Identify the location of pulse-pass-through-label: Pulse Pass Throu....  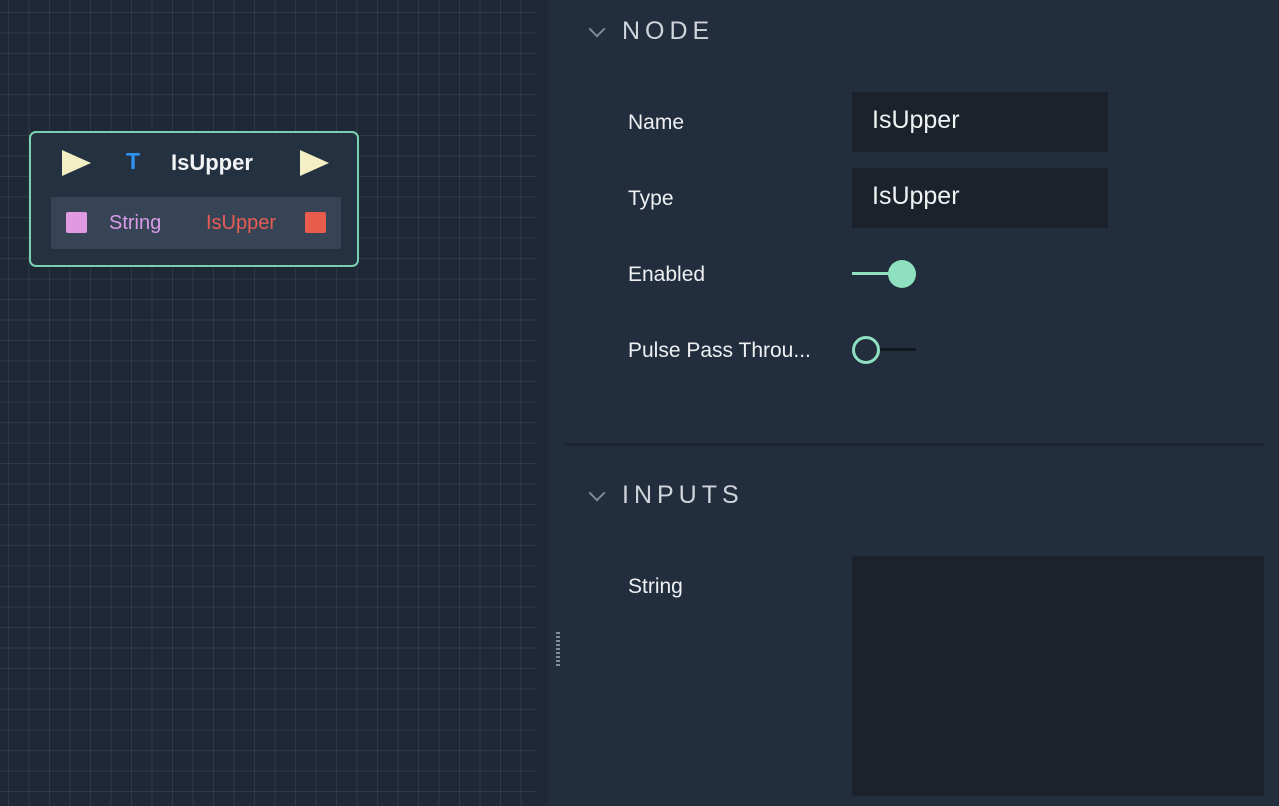
(719, 350).